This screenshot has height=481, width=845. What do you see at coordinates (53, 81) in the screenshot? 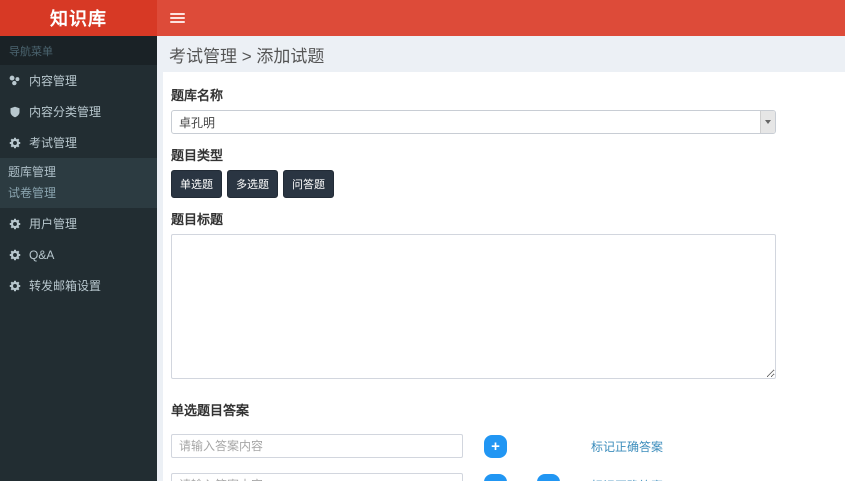
I see `sidebar-item-label: 内容管理` at bounding box center [53, 81].